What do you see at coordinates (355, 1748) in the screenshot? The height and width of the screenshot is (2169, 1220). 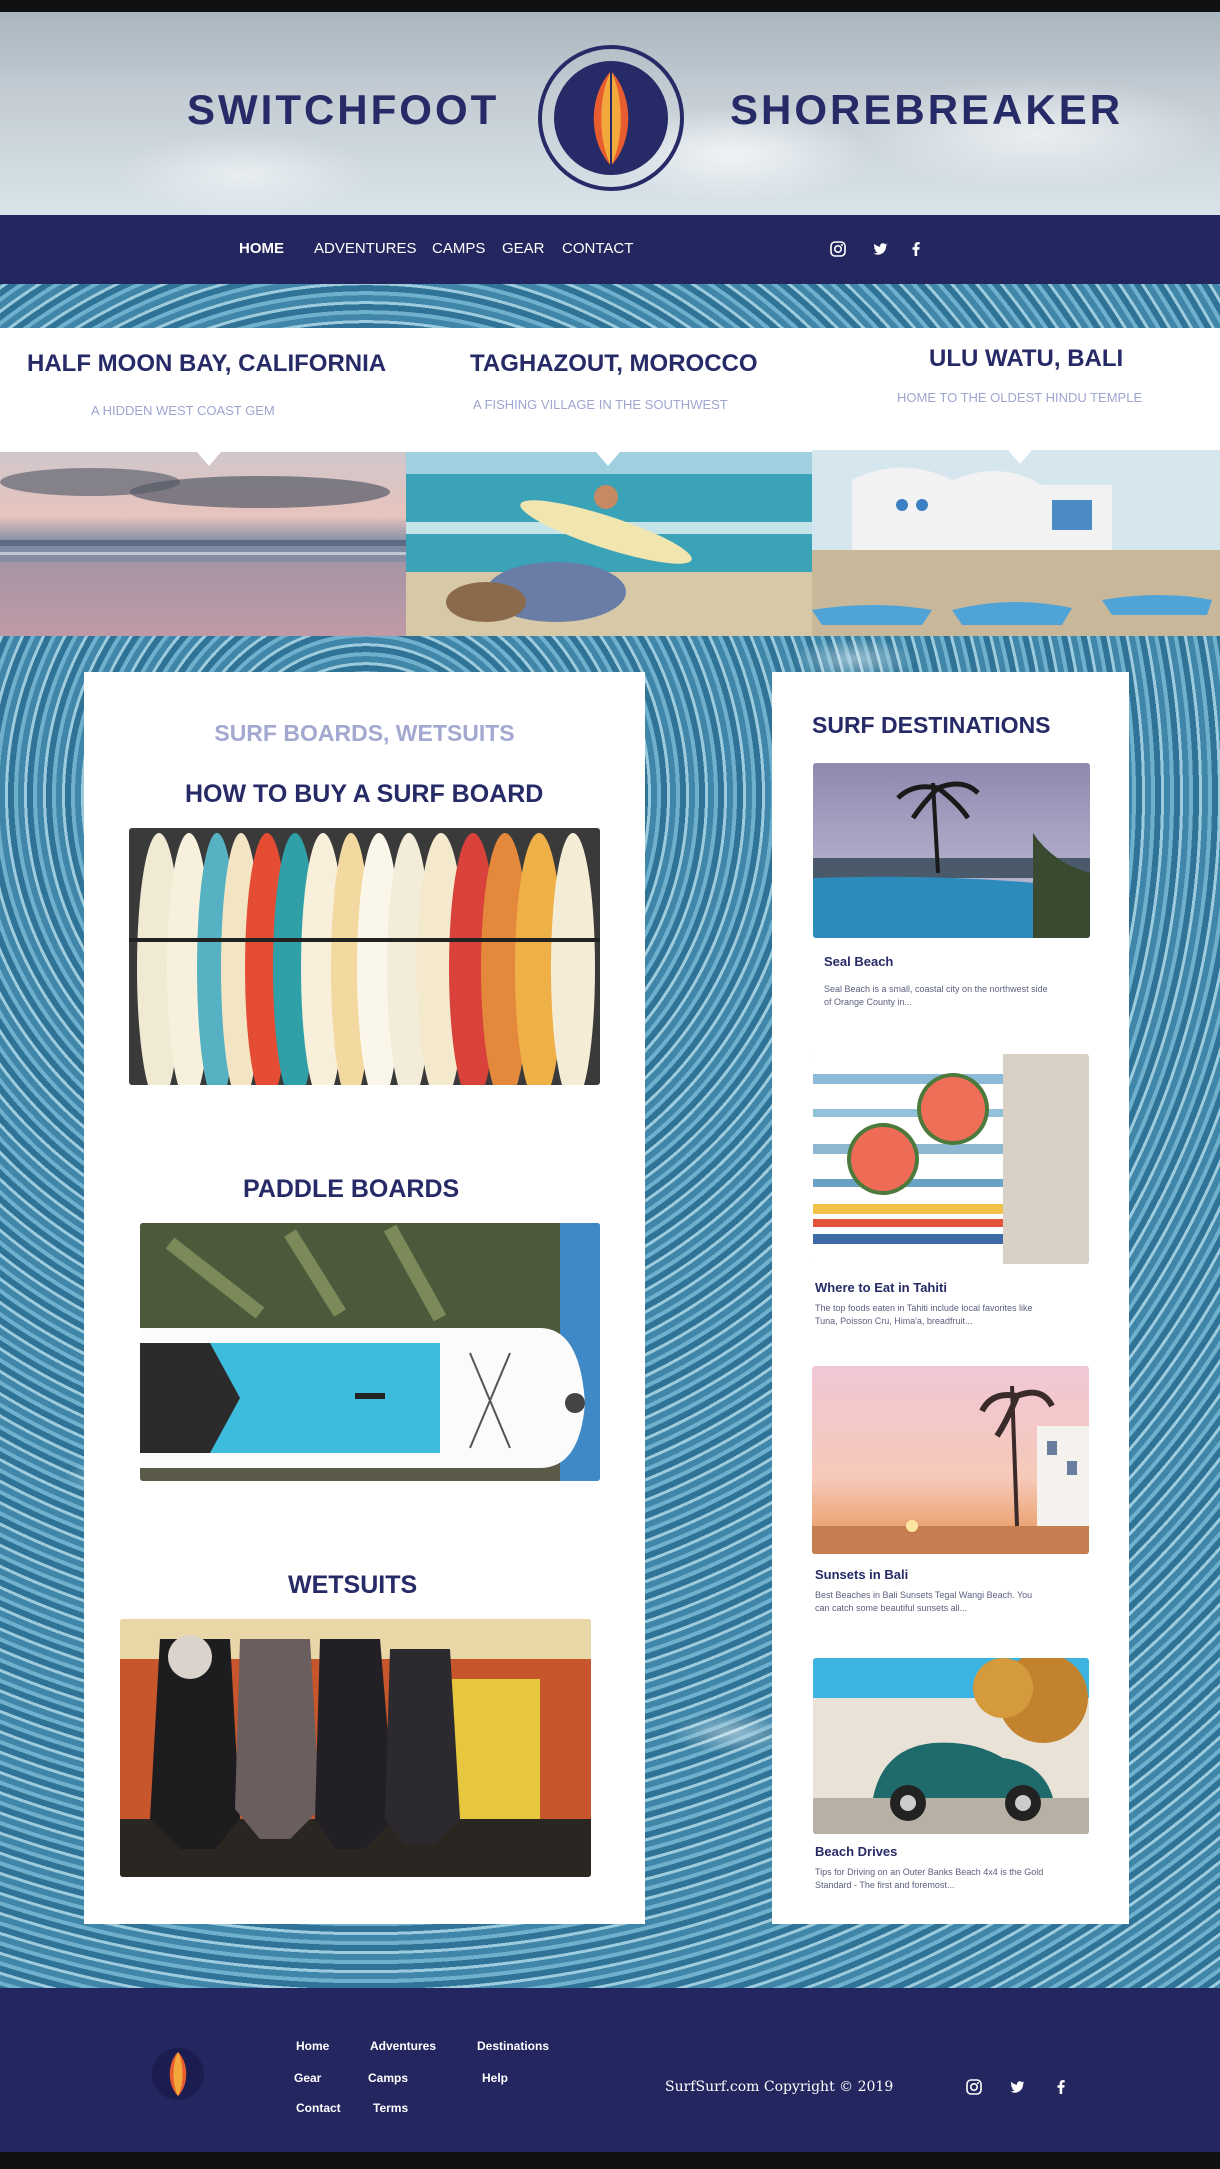 I see `wetsuits-image` at bounding box center [355, 1748].